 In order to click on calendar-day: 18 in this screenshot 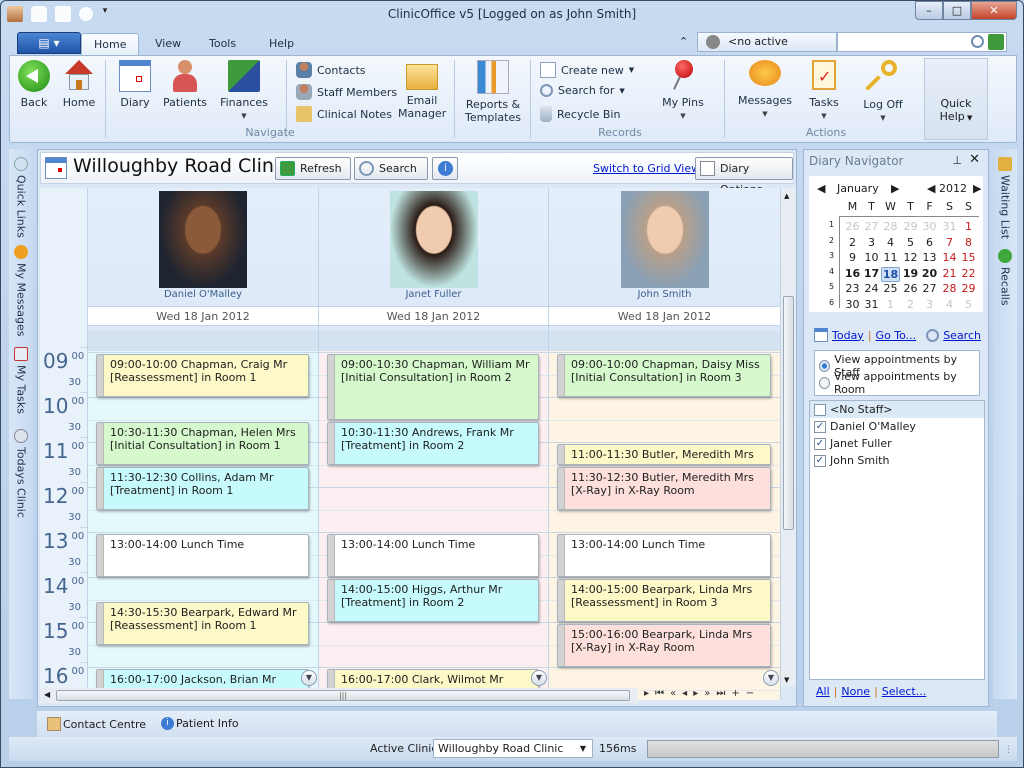, I will do `click(890, 274)`.